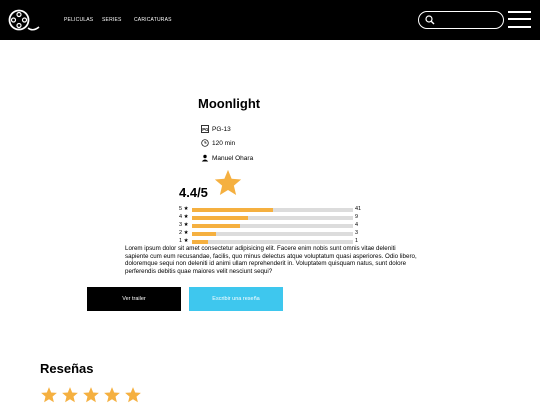 The width and height of the screenshot is (540, 405). I want to click on rating-row-5: 5 ★ 41, so click(274, 209).